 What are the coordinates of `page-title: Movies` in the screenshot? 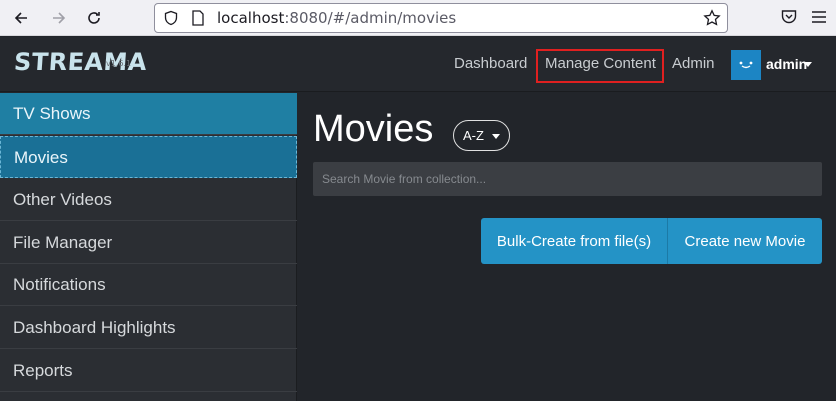 It's located at (373, 129).